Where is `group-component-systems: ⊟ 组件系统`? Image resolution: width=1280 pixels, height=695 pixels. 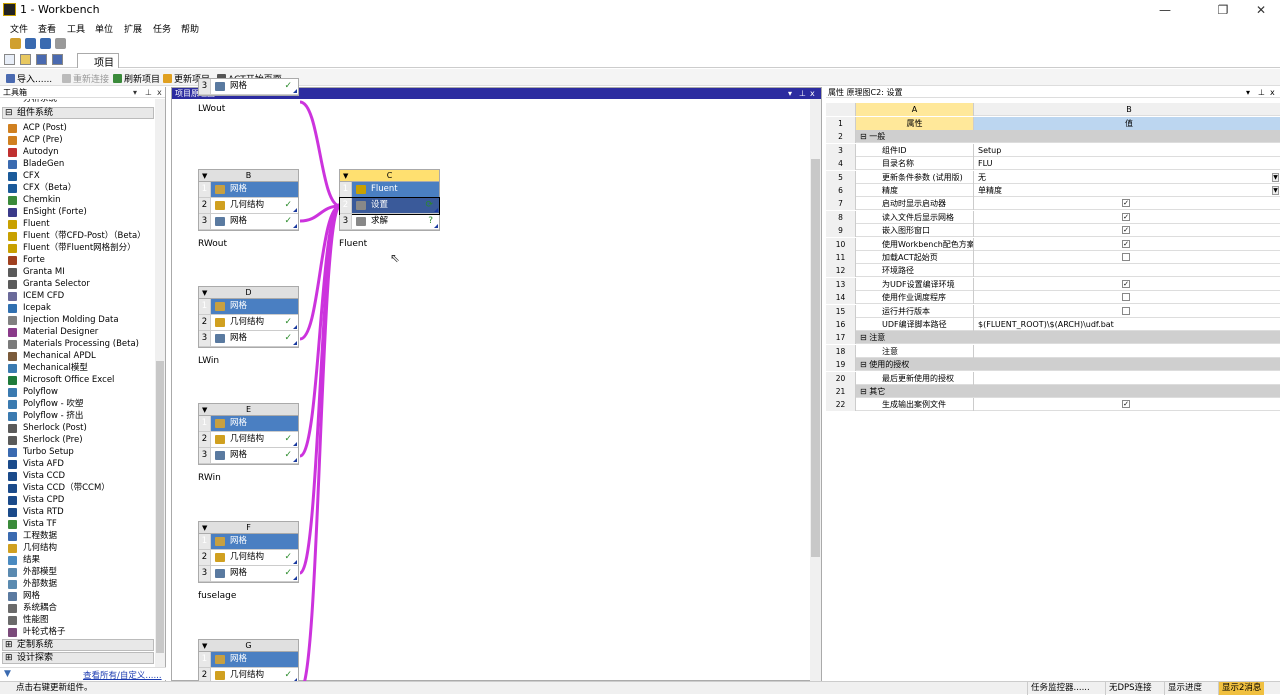
group-component-systems: ⊟ 组件系统 is located at coordinates (78, 113).